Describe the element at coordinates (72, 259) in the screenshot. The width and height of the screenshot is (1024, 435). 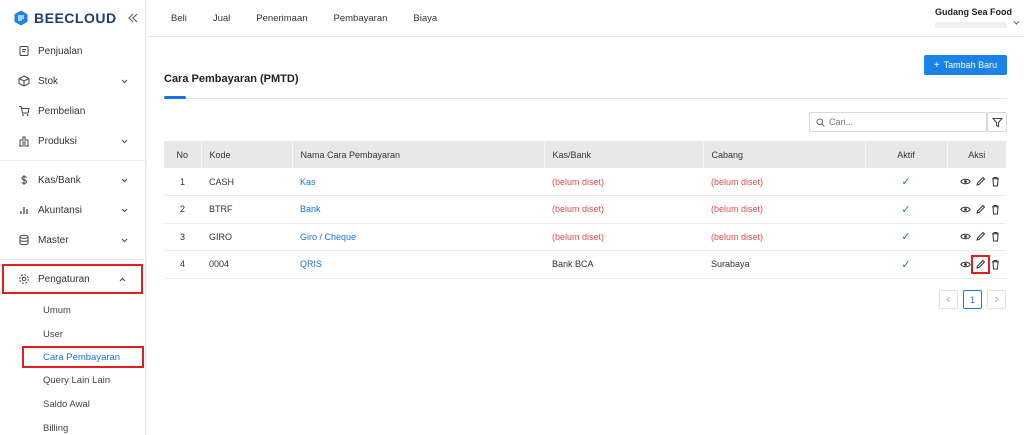
I see `divider` at that location.